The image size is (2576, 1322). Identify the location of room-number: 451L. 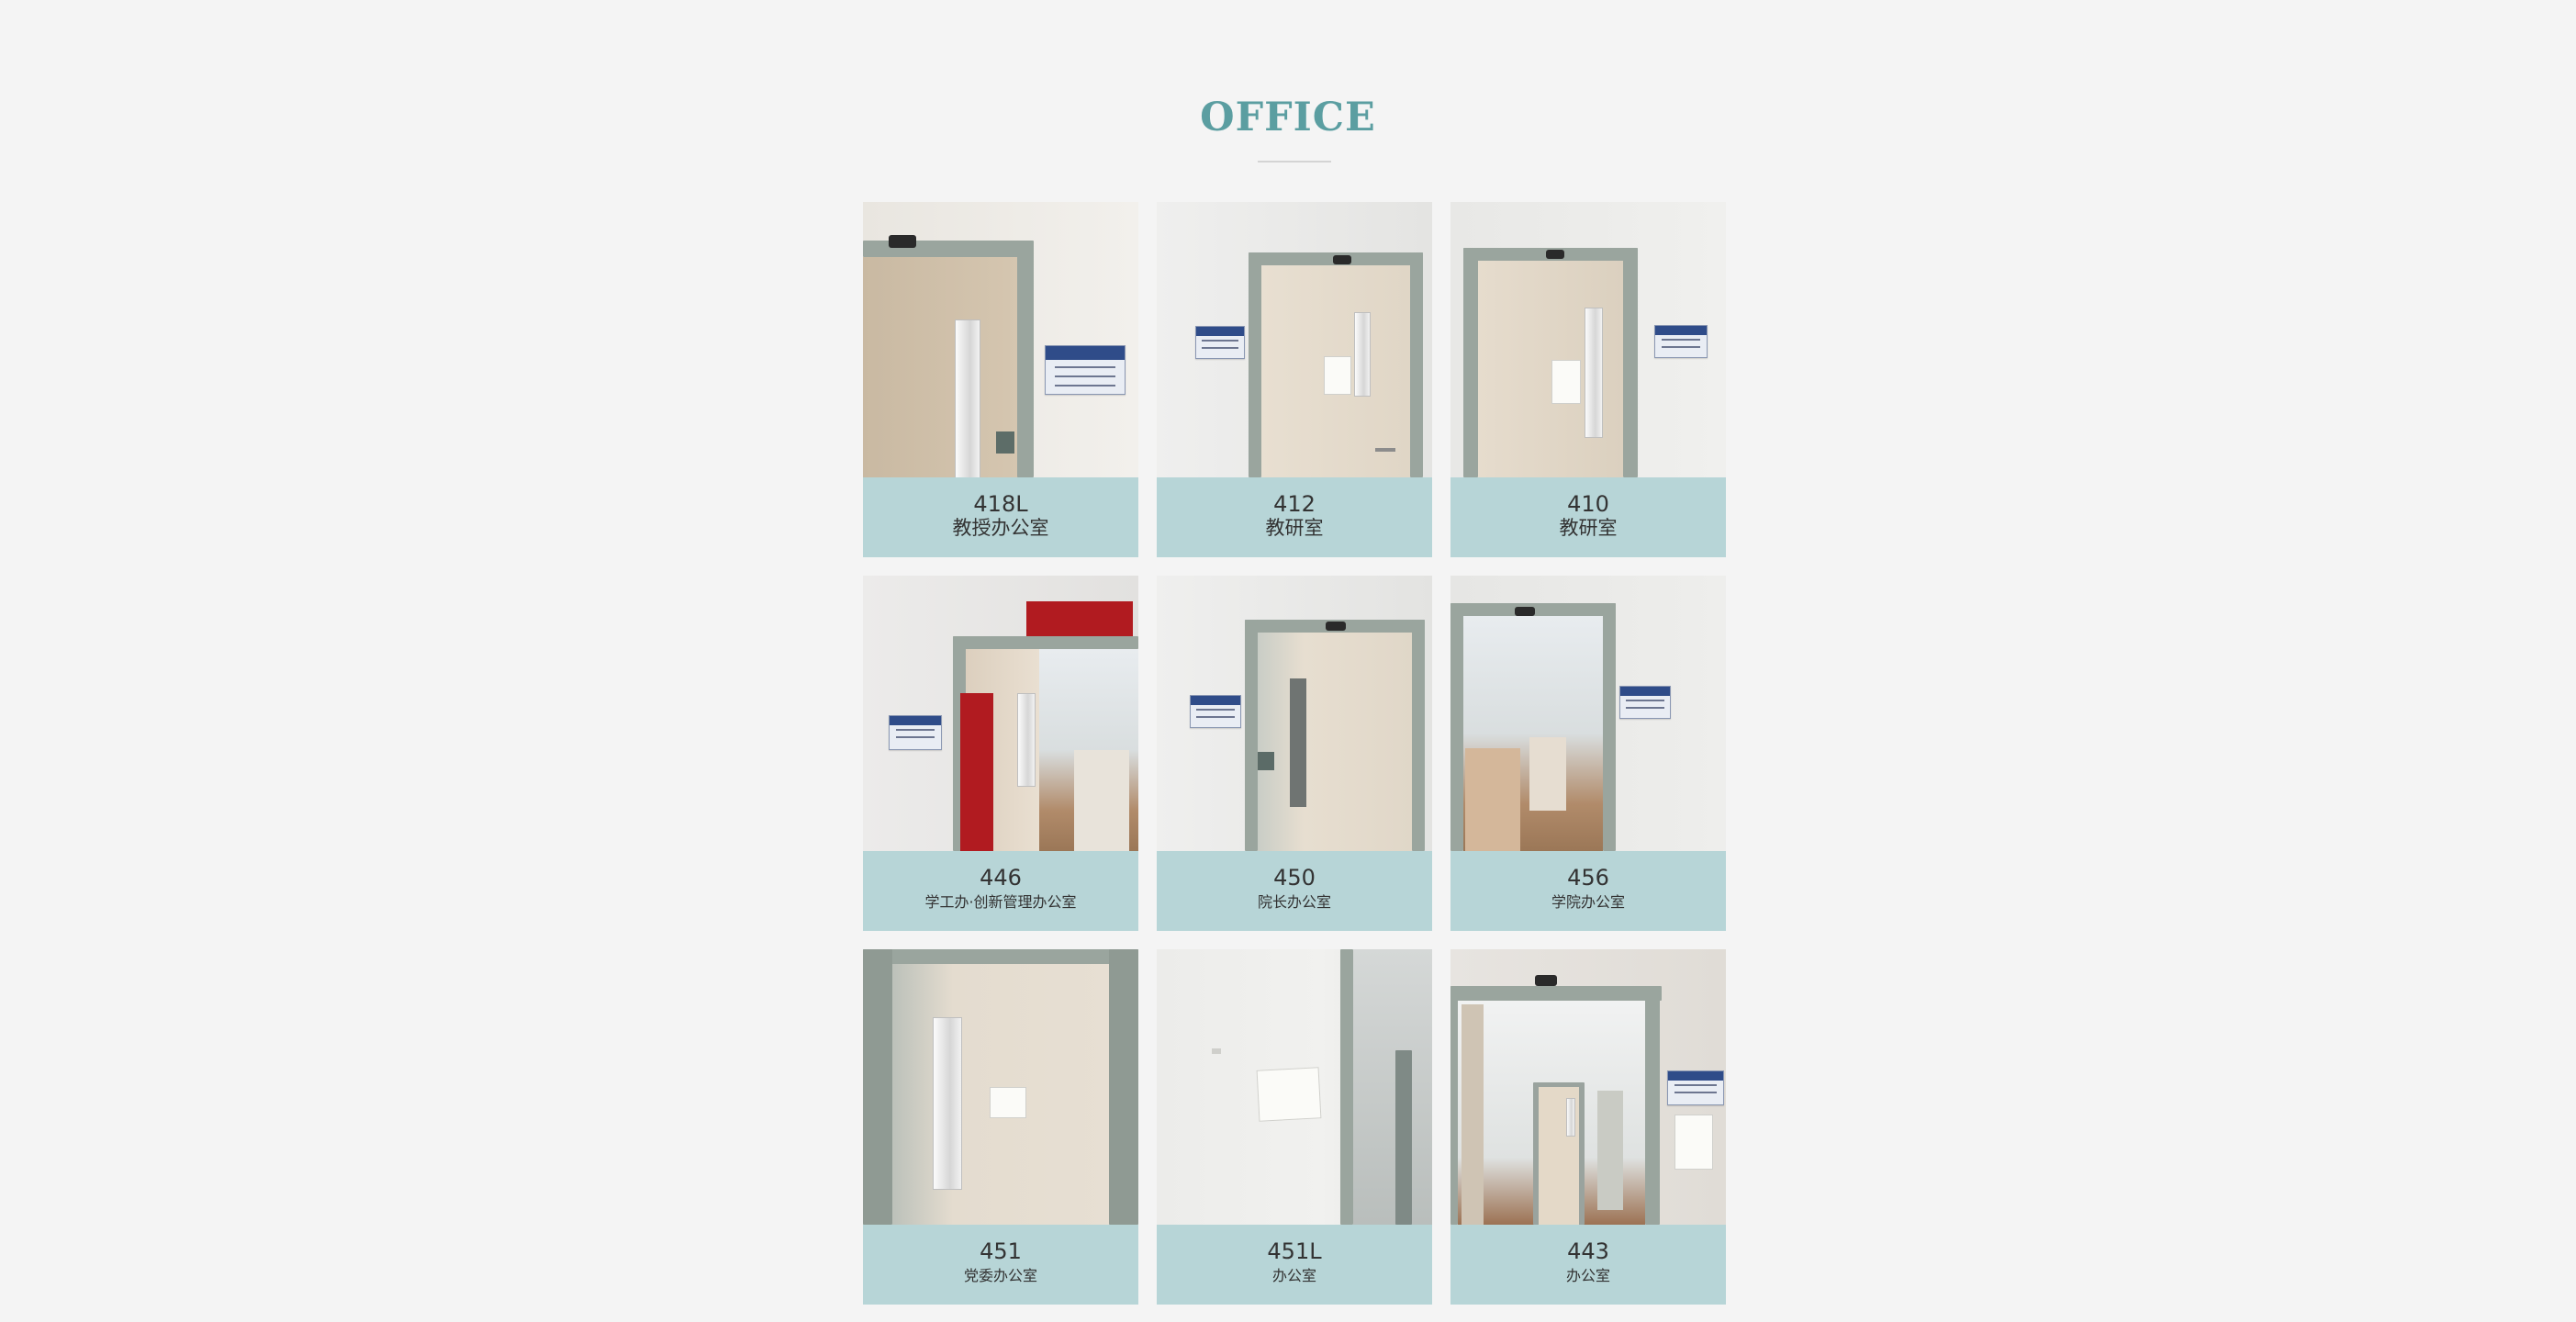
(1294, 1251).